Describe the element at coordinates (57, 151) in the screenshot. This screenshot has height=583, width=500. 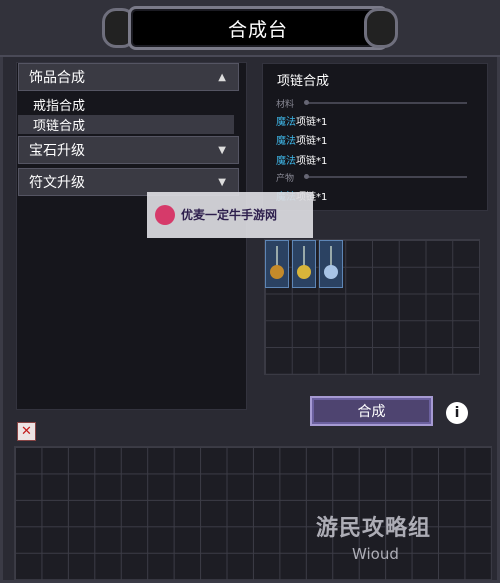
I see `category-label: 宝石升级` at that location.